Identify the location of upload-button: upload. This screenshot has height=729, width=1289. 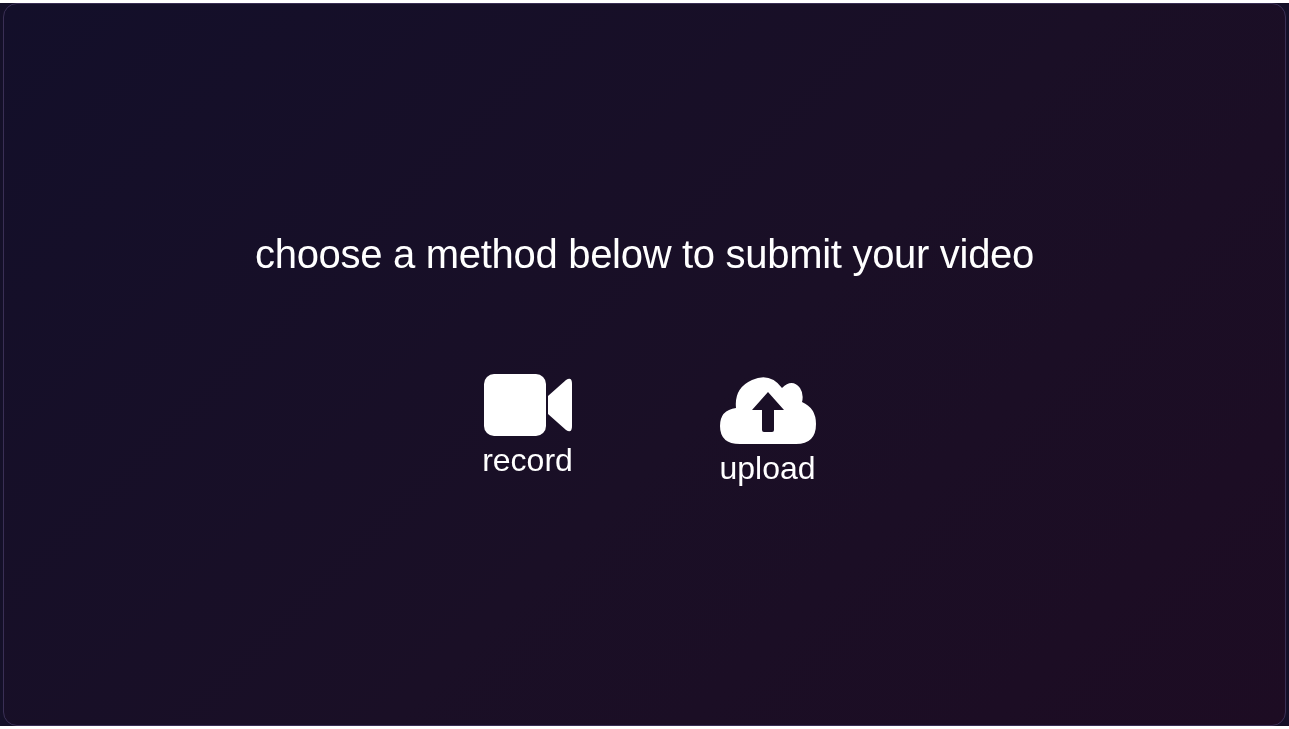
(767, 430).